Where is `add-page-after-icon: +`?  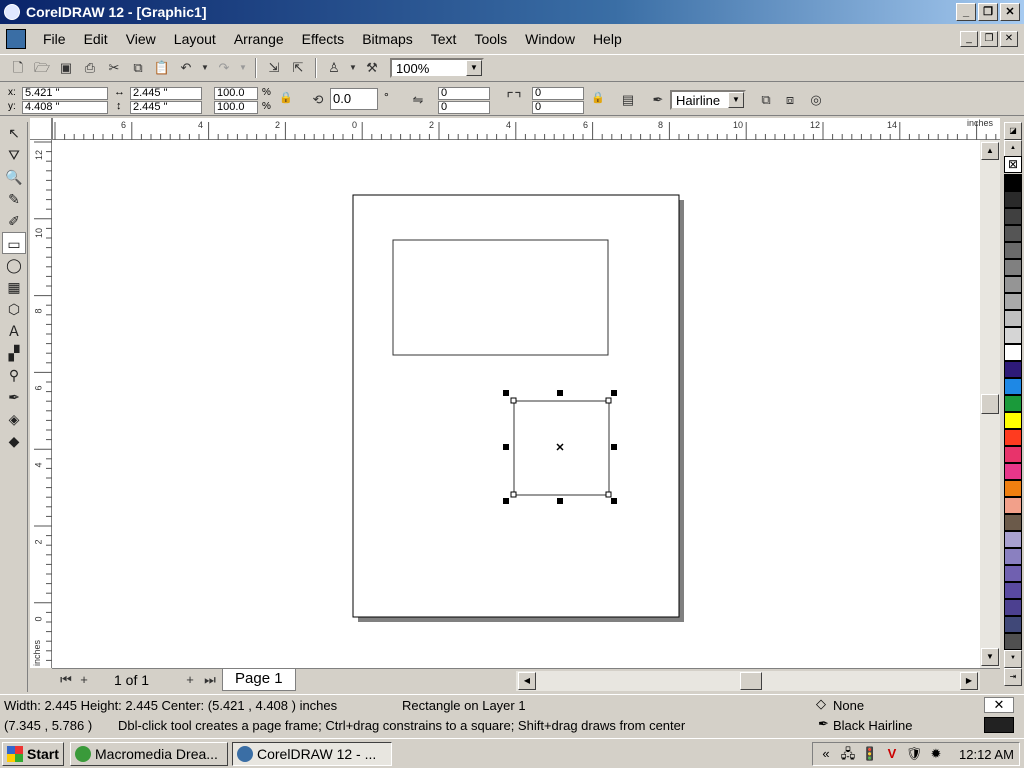
add-page-after-icon: + is located at coordinates (190, 680).